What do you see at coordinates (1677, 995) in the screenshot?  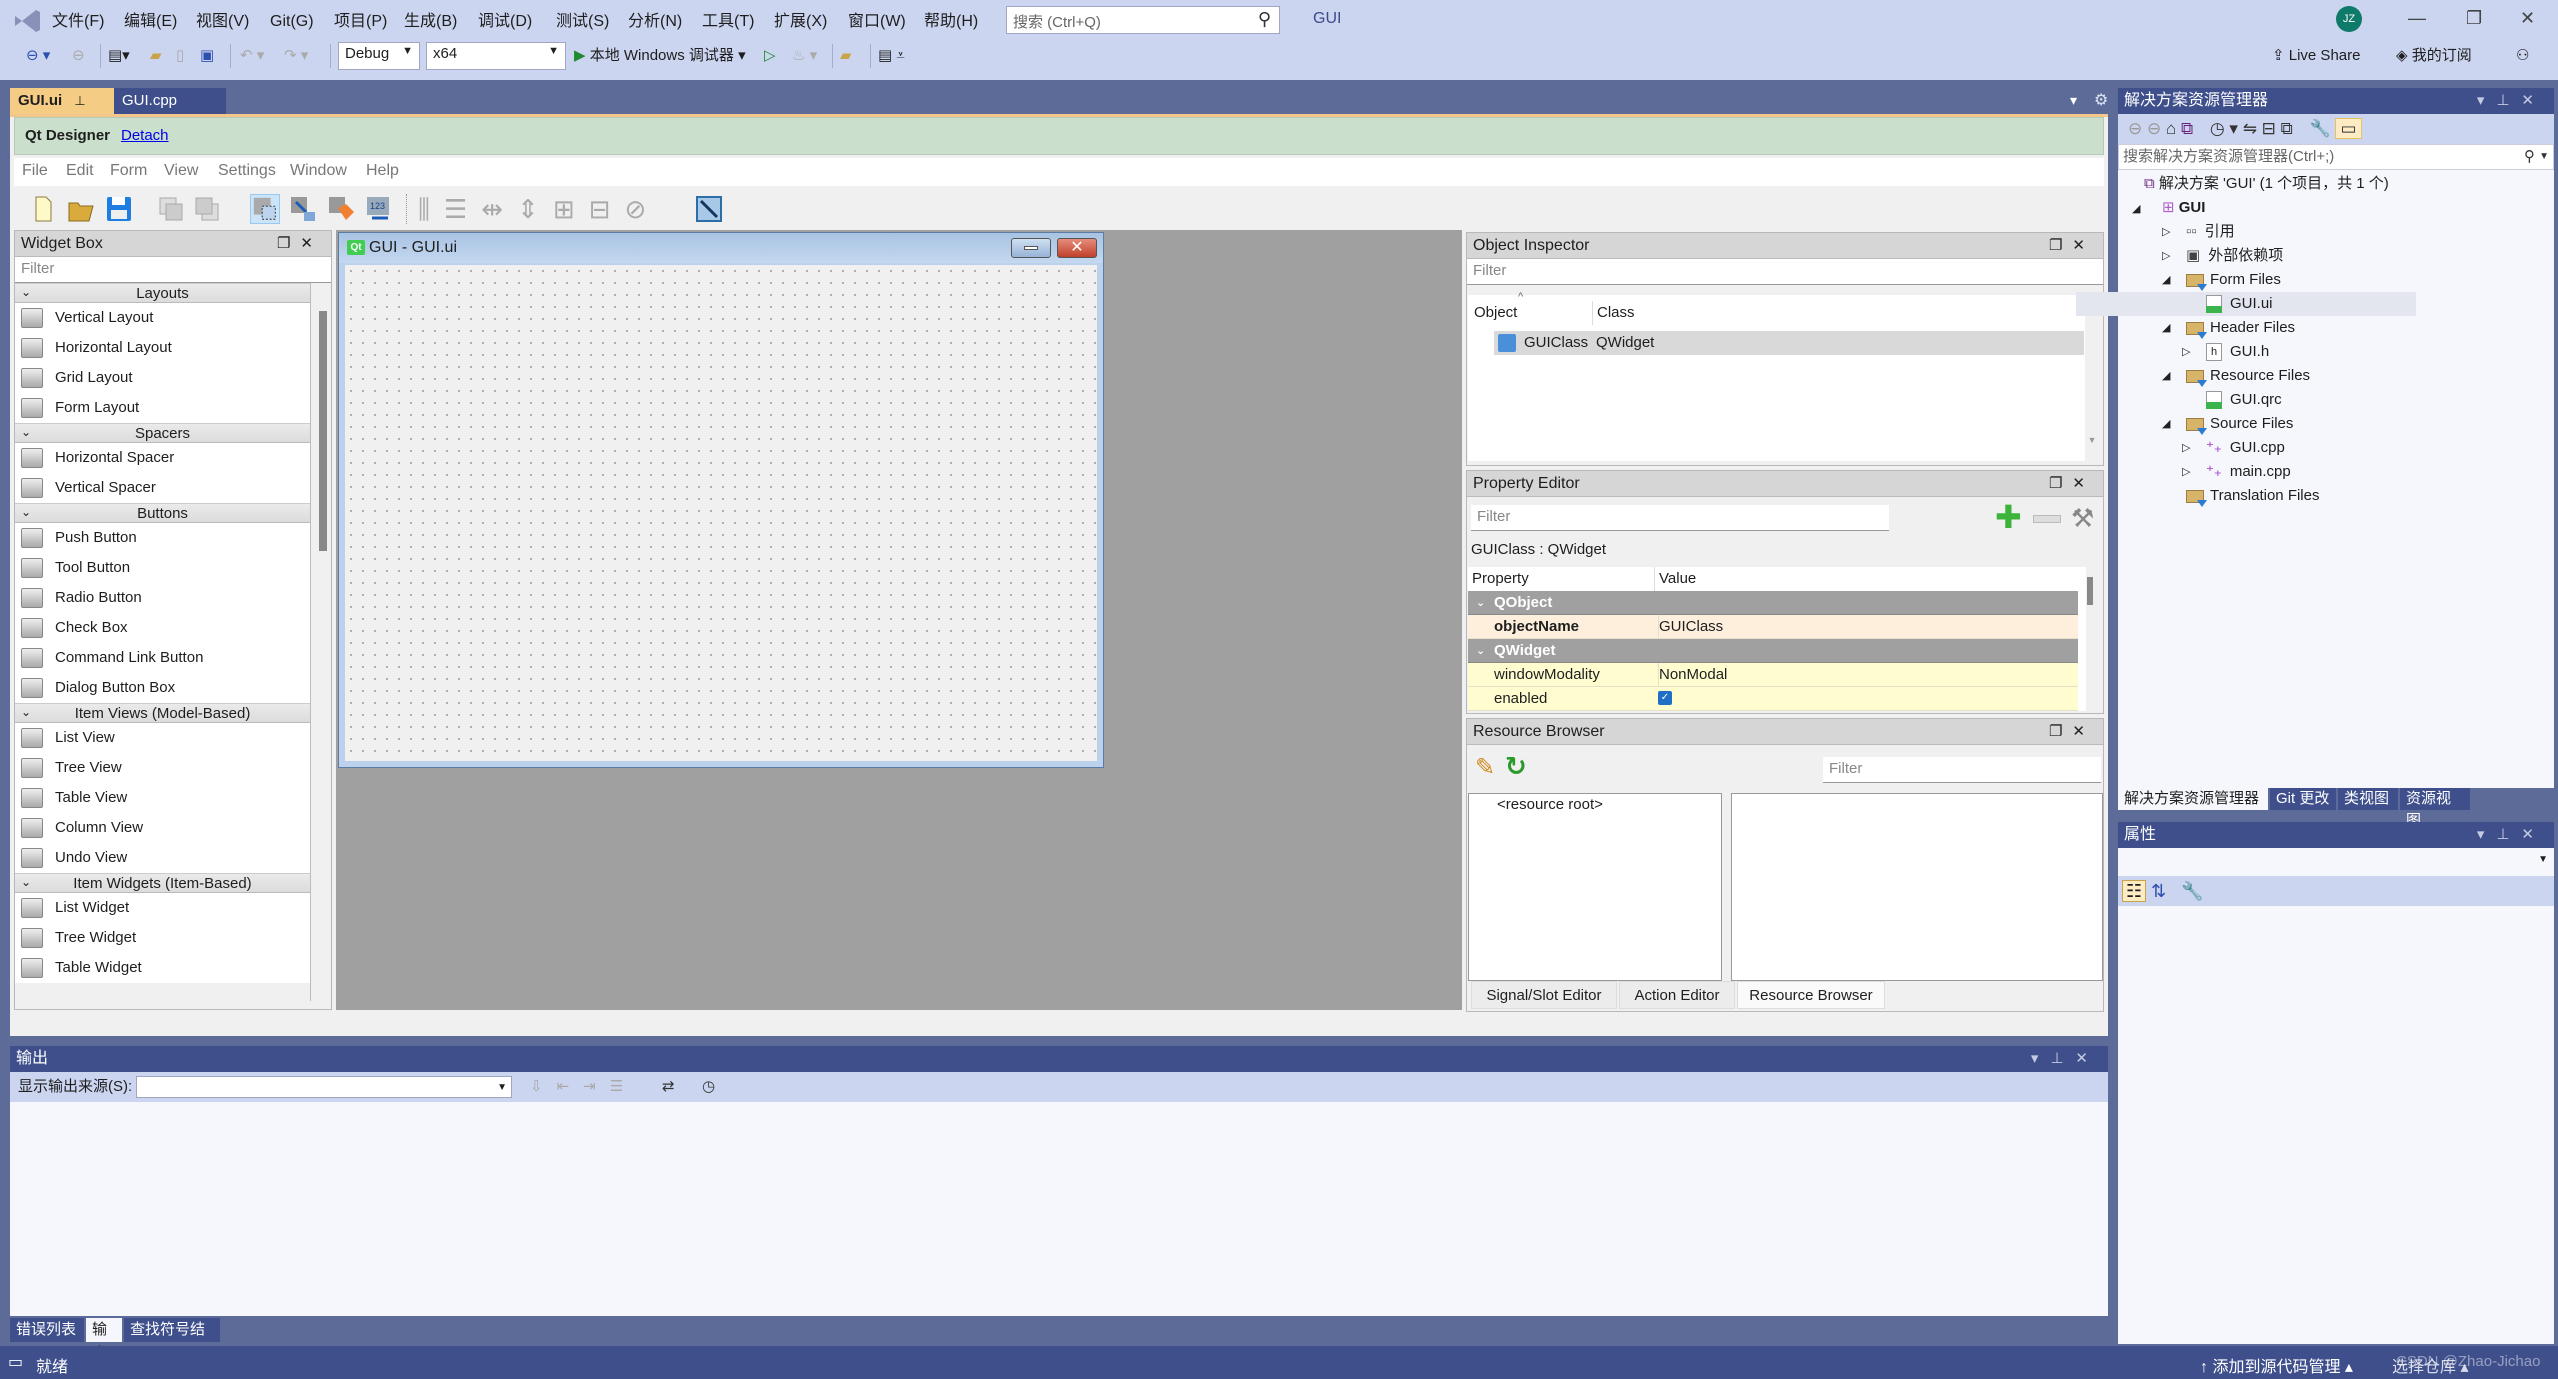 I see `dock-tab: Action Editor` at bounding box center [1677, 995].